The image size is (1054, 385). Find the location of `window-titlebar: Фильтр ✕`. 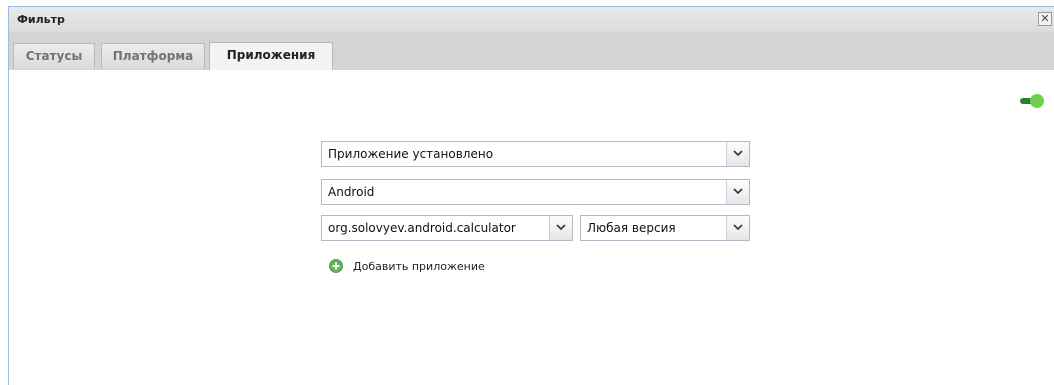

window-titlebar: Фильтр ✕ is located at coordinates (531, 20).